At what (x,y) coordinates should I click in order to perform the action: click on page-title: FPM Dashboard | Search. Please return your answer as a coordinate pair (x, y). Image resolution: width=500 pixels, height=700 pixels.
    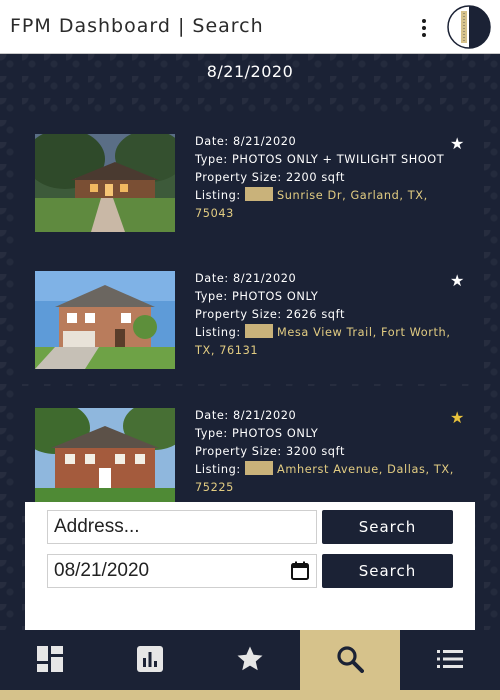
    Looking at the image, I should click on (137, 26).